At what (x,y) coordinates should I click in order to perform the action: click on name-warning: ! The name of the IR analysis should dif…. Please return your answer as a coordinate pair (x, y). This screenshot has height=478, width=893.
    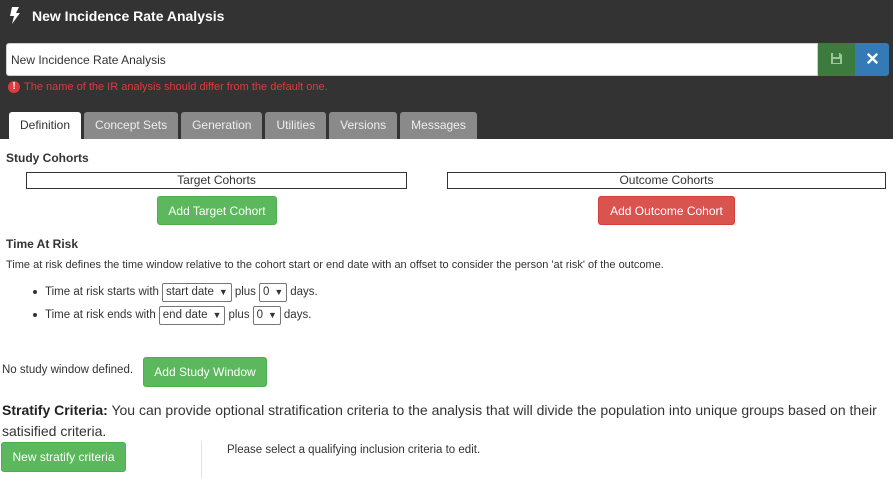
    Looking at the image, I should click on (168, 87).